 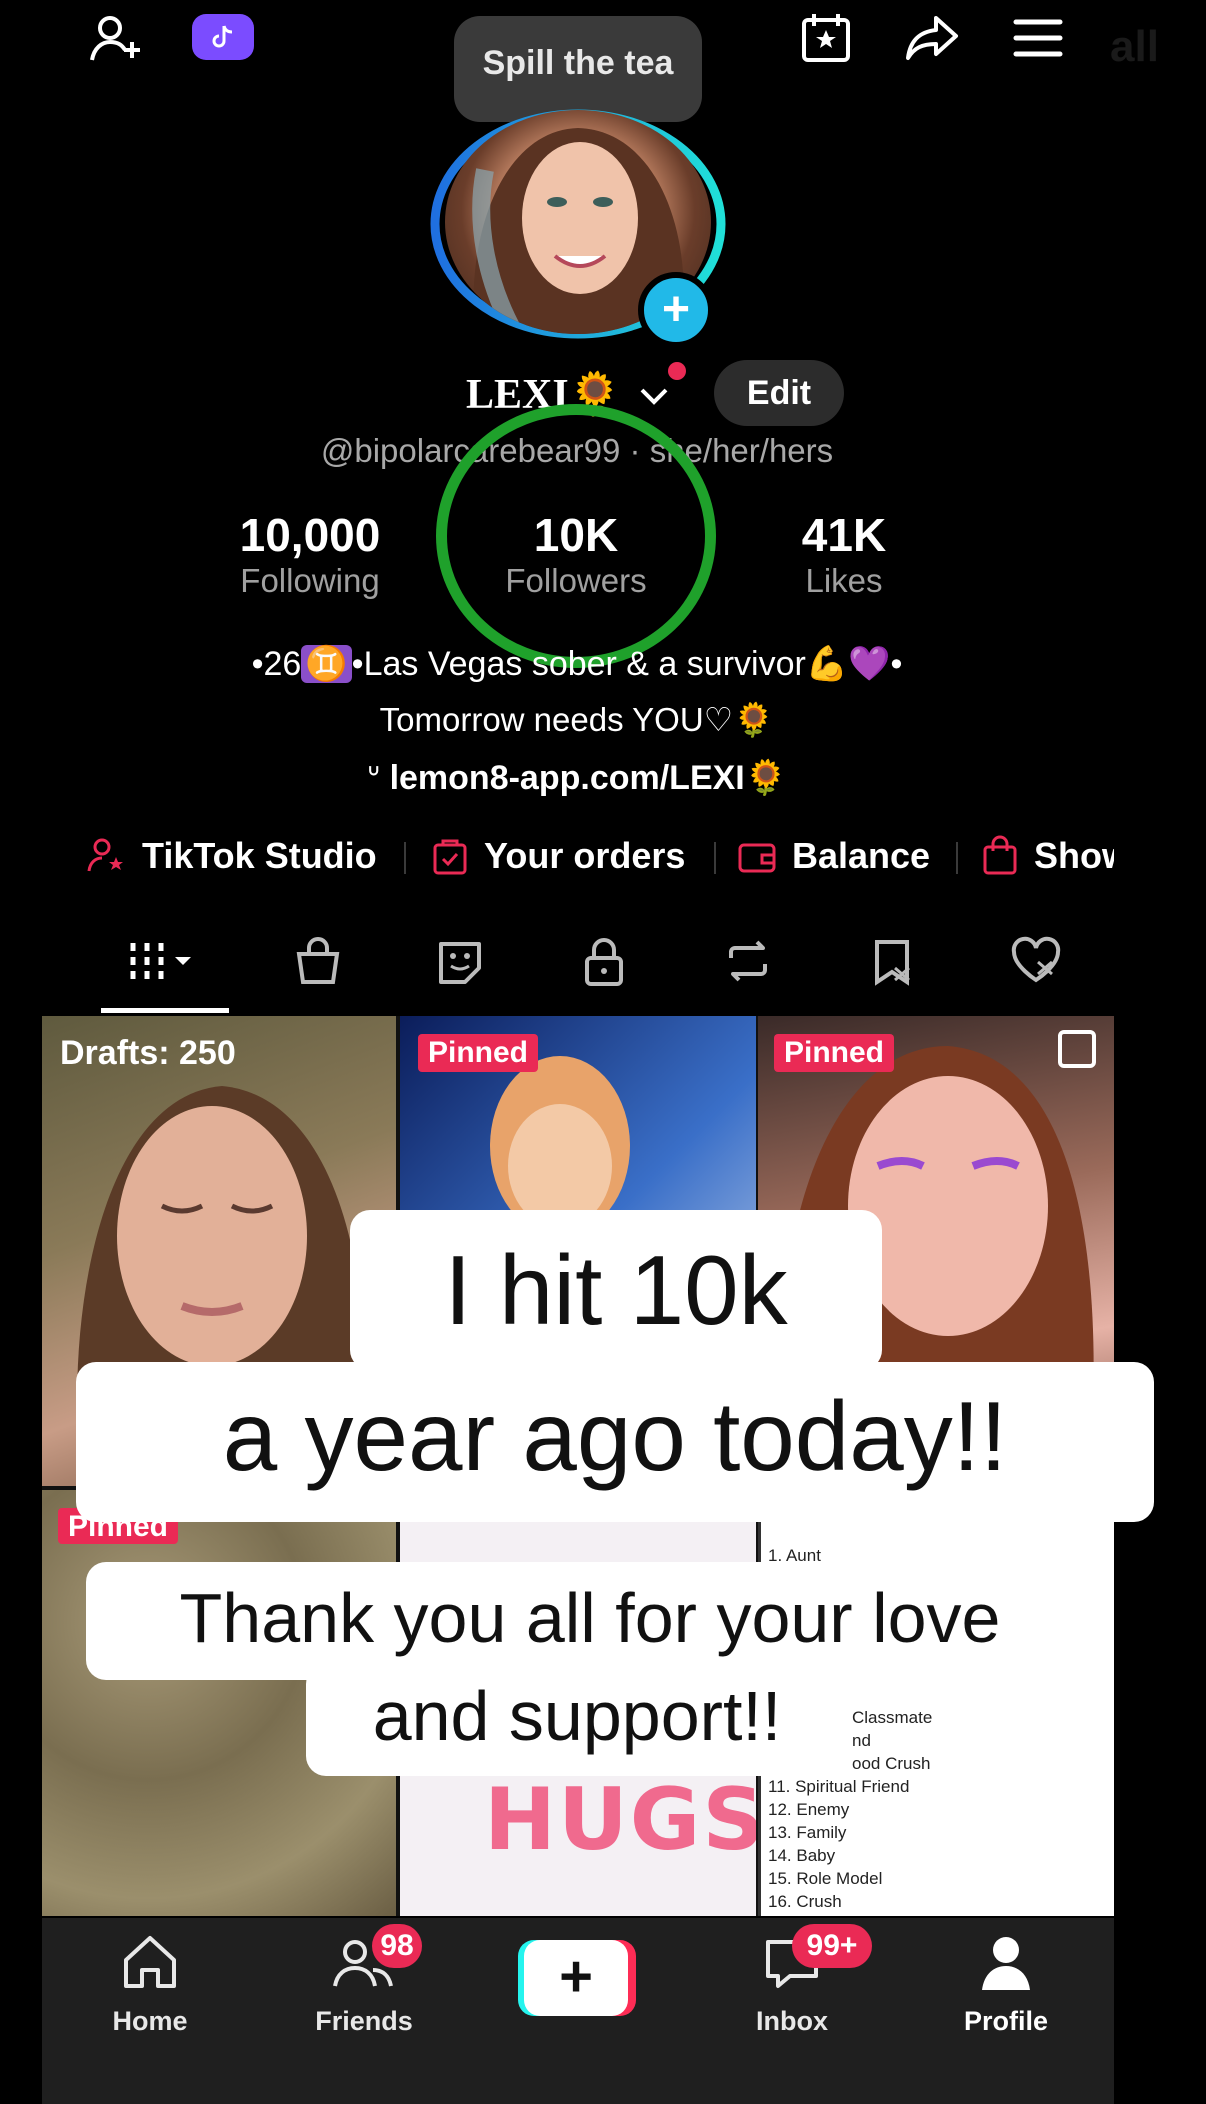 I want to click on nav-home, so click(x=150, y=1964).